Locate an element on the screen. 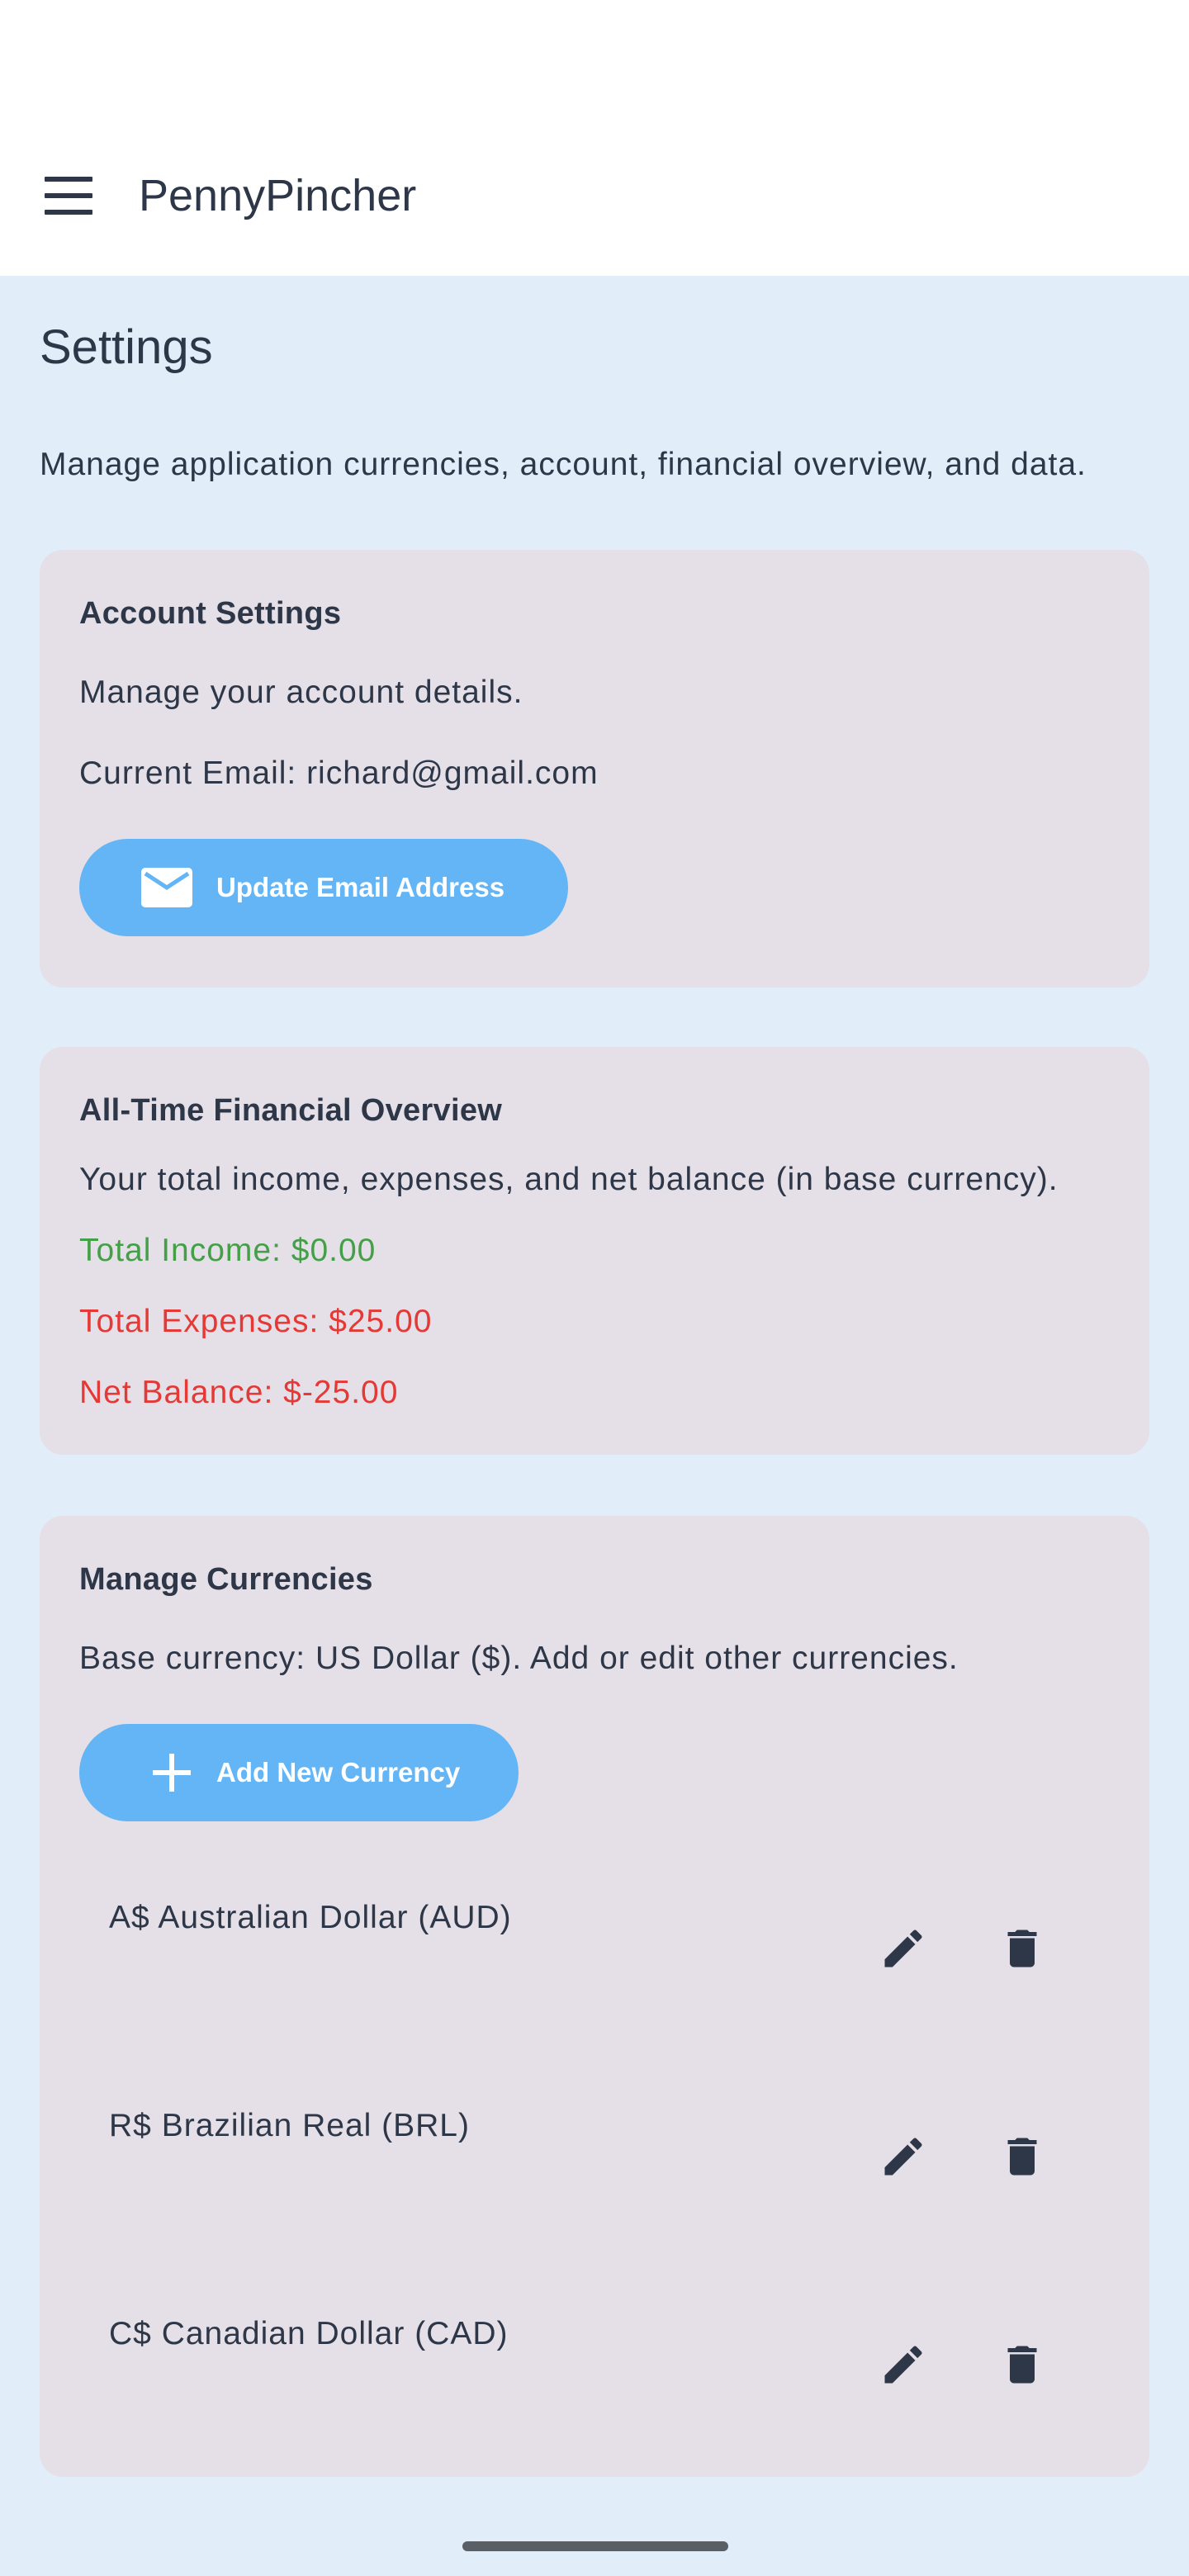 The height and width of the screenshot is (2576, 1189). currency-name: C$ Canadian Dollar (CAD) is located at coordinates (309, 2333).